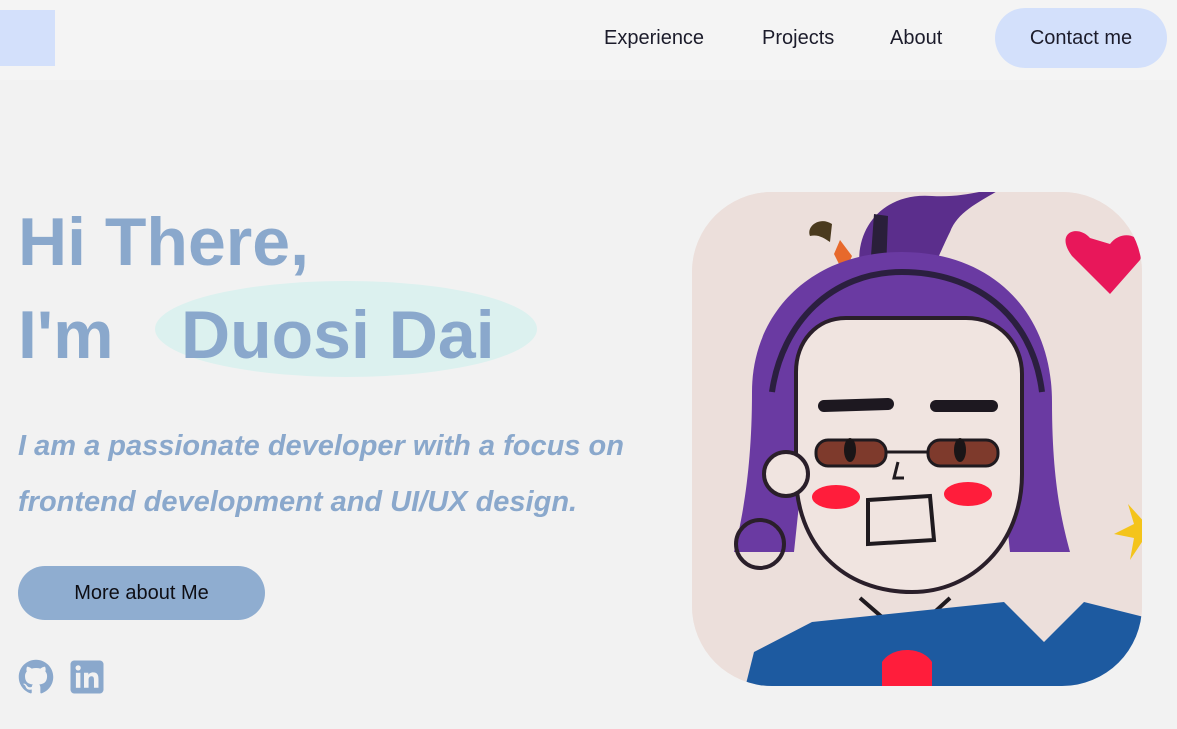 This screenshot has width=1177, height=729. I want to click on logo, so click(27, 38).